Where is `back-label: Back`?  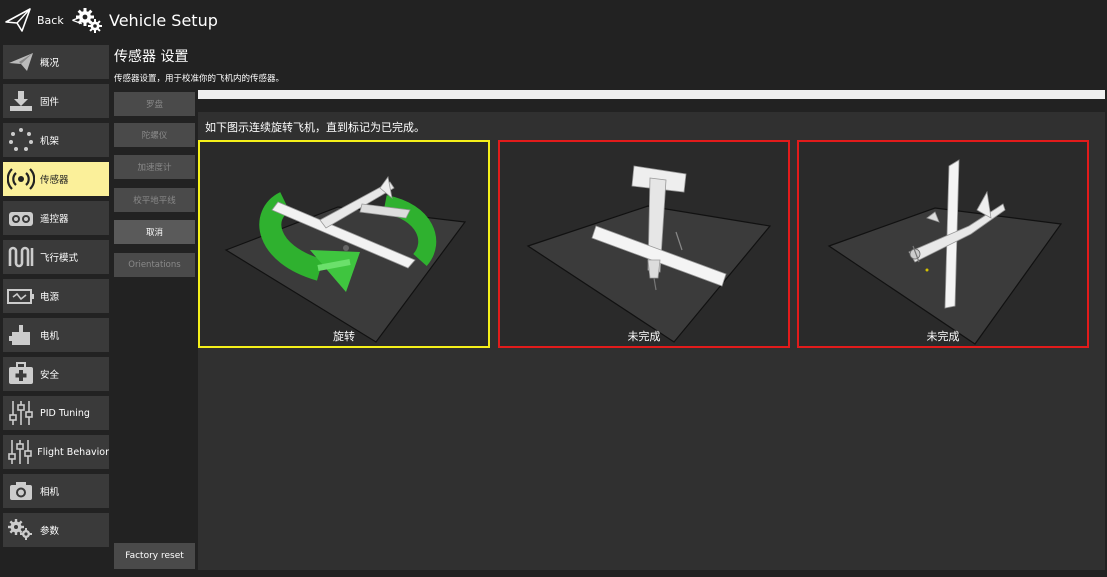 back-label: Back is located at coordinates (50, 20).